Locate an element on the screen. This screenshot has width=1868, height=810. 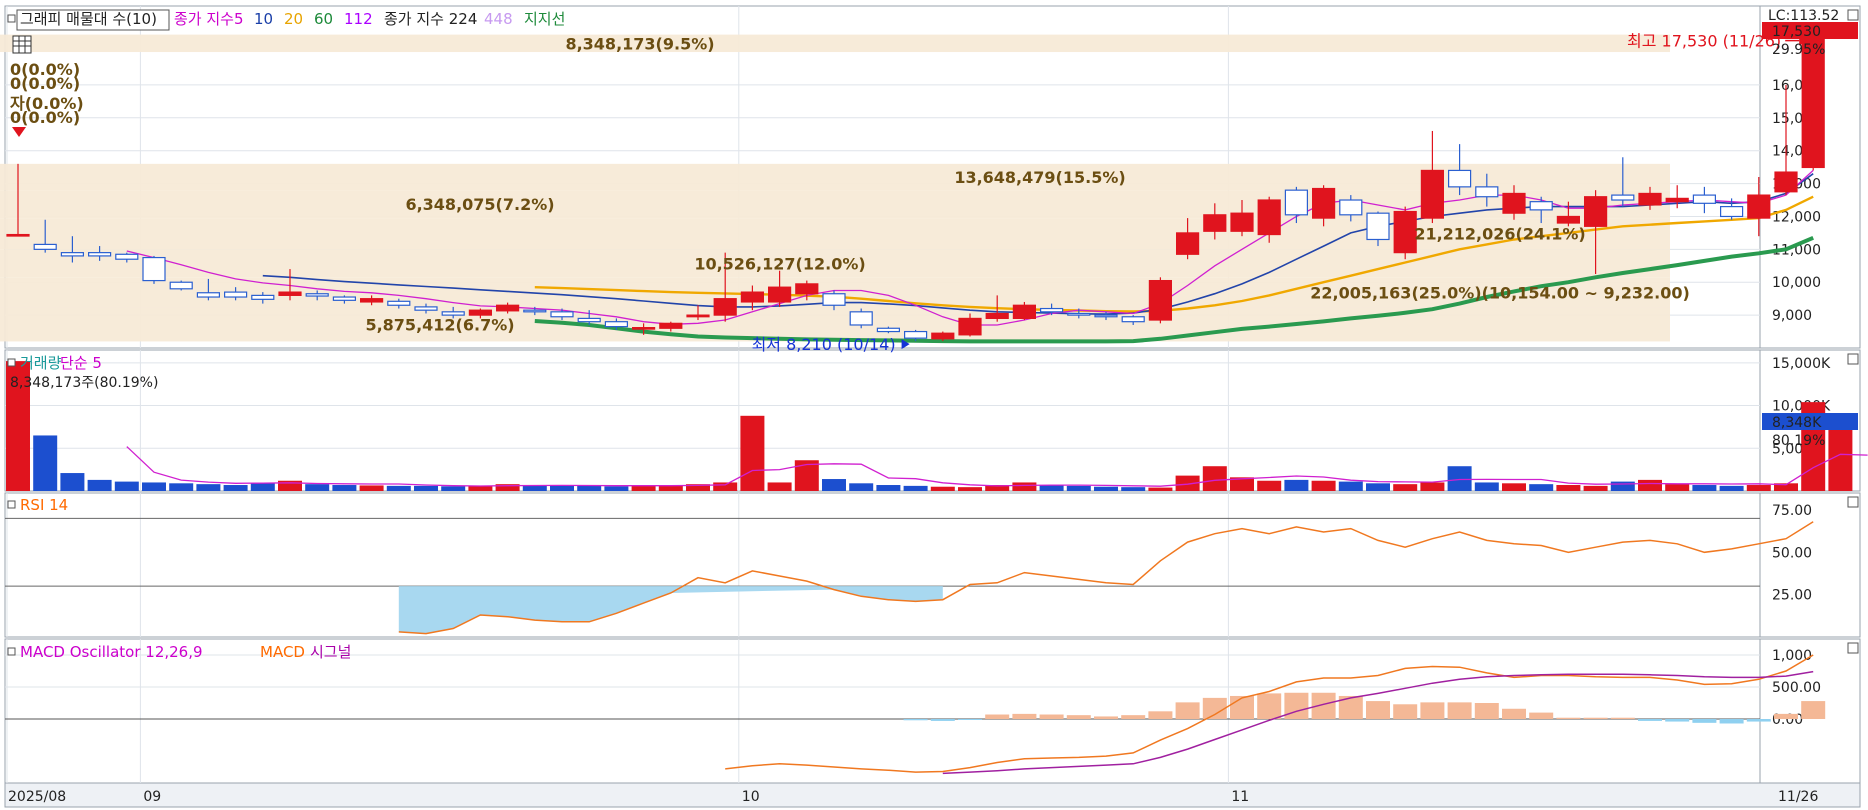
volume-profile-label: 21,212,026(24.1%) is located at coordinates (1499, 234).